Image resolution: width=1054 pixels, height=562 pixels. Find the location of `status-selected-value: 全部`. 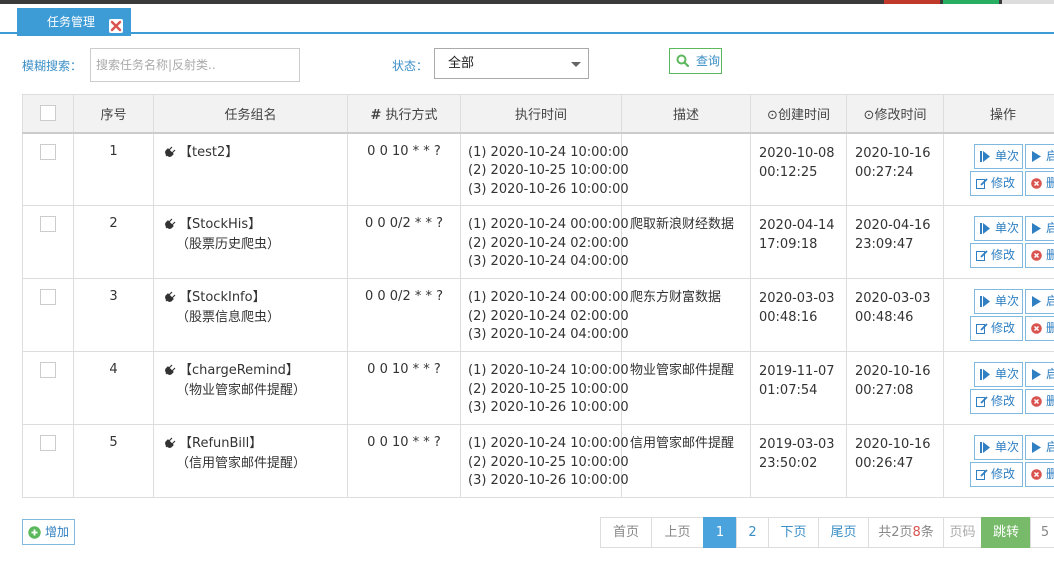

status-selected-value: 全部 is located at coordinates (461, 63).